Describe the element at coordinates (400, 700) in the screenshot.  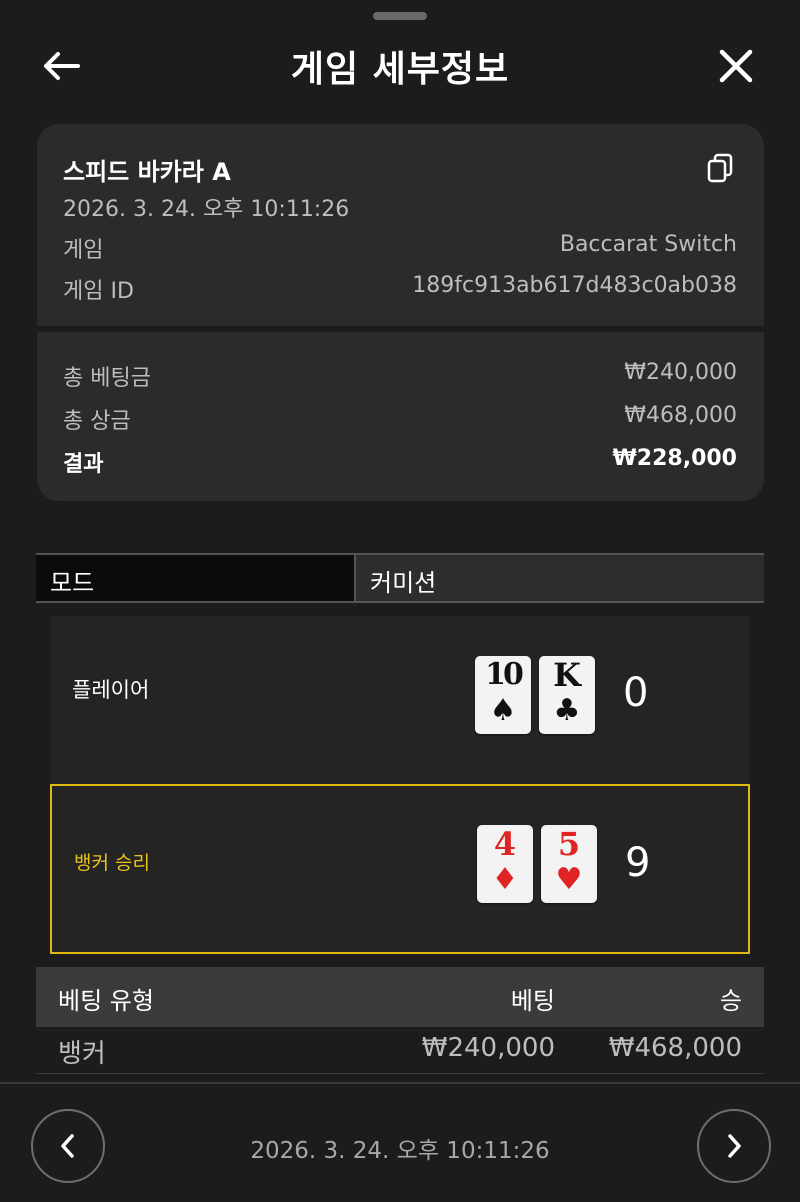
I see `player-hand-row: 플레이어 10 ♠ K ♣ 0` at that location.